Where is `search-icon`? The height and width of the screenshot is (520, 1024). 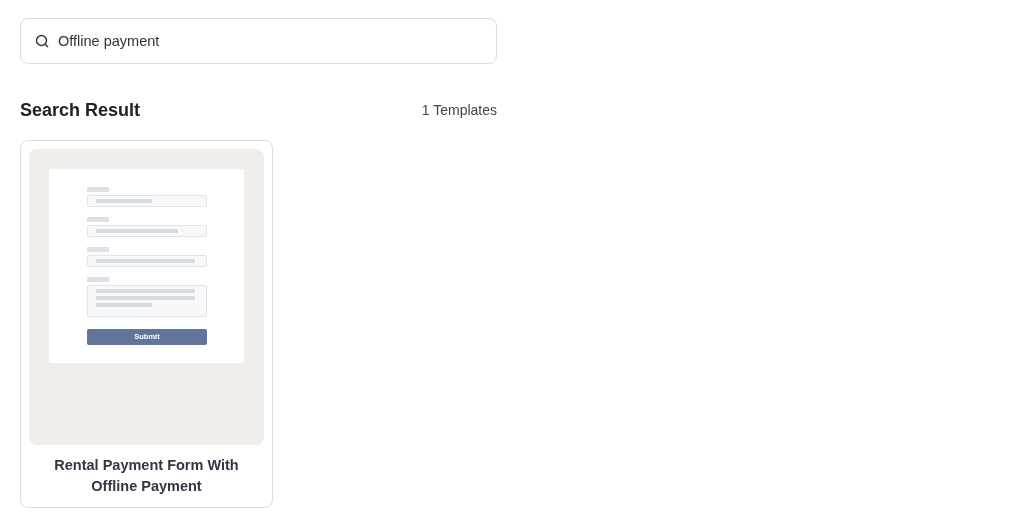 search-icon is located at coordinates (42, 41).